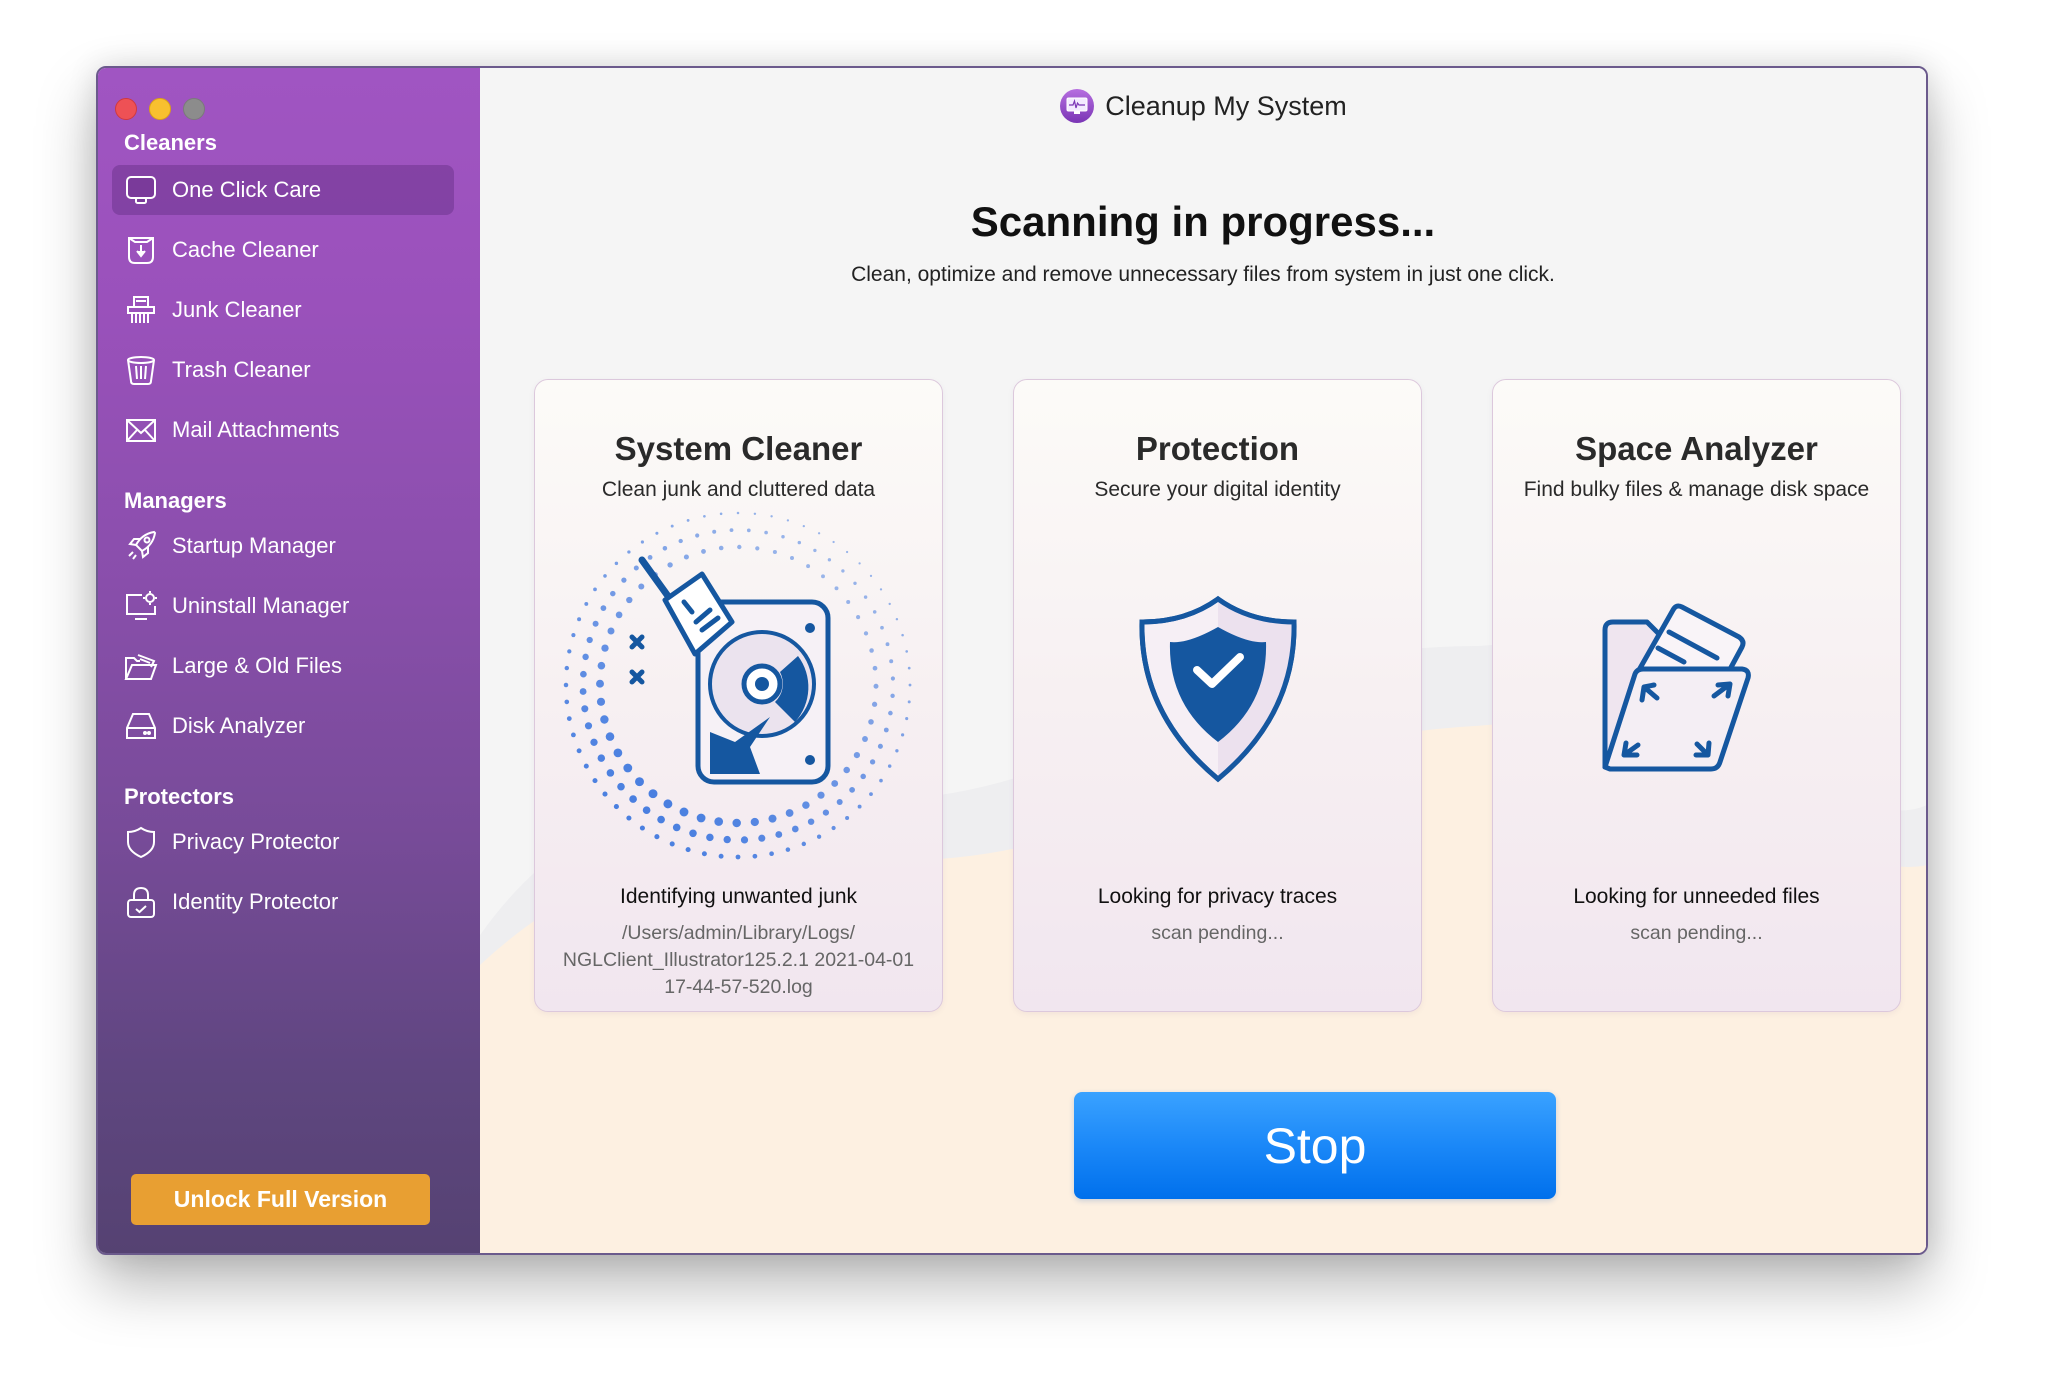 This screenshot has width=2048, height=1384. What do you see at coordinates (239, 725) in the screenshot?
I see `sidebar-item-label: Disk Analyzer` at bounding box center [239, 725].